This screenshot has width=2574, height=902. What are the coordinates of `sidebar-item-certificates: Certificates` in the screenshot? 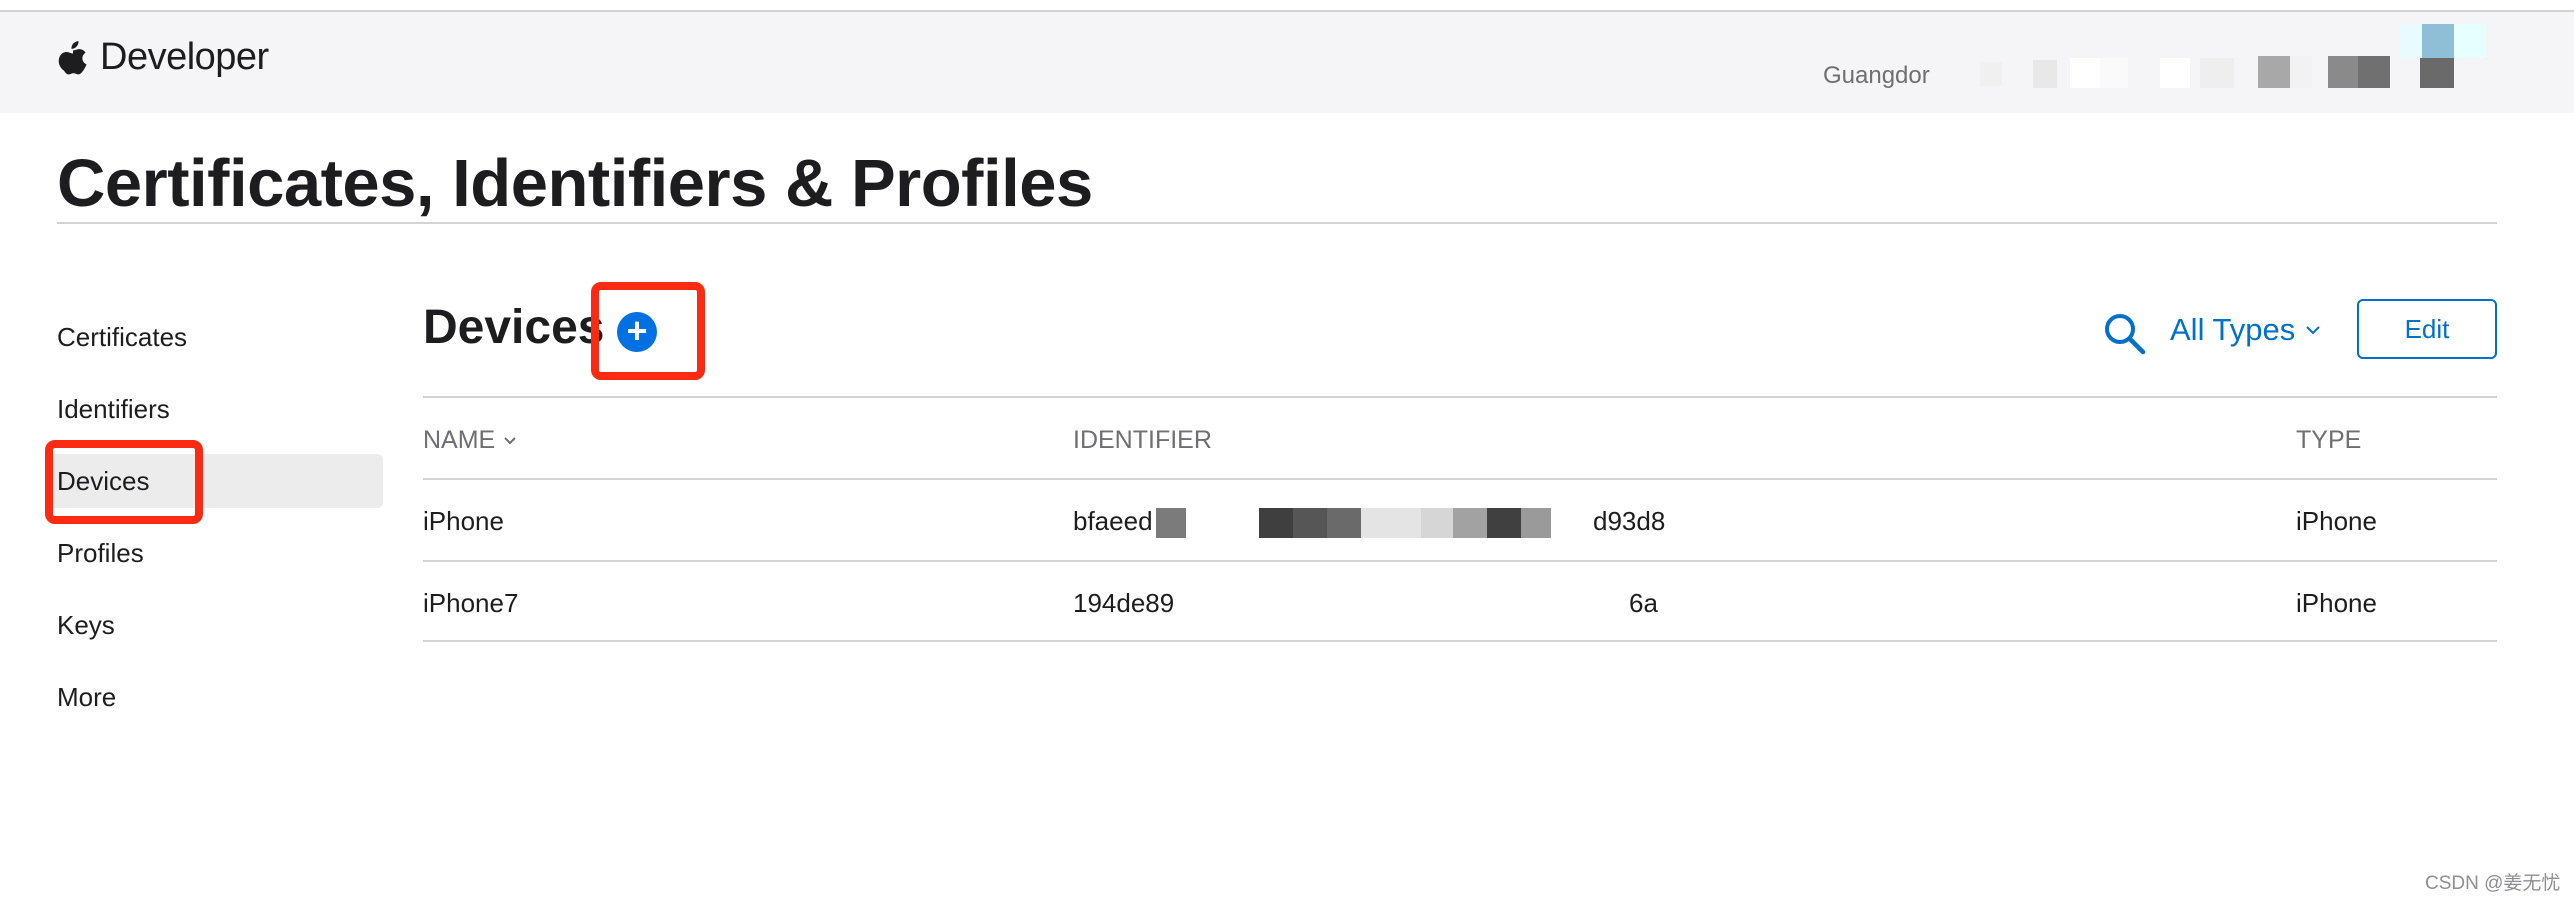 It's located at (214, 337).